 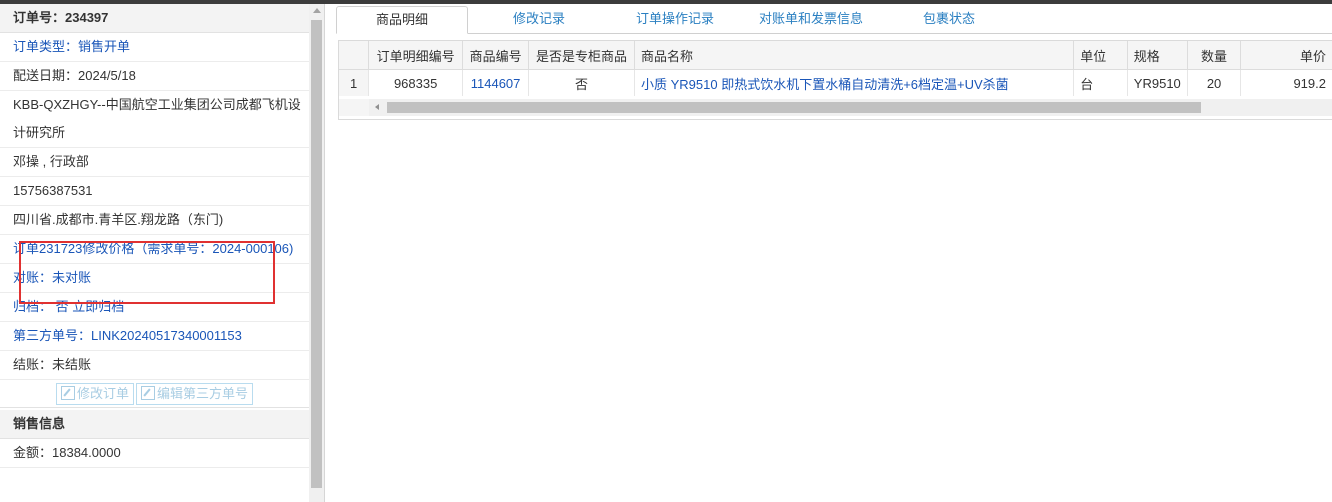 What do you see at coordinates (949, 19) in the screenshot?
I see `tab-package-status: 包裹状态` at bounding box center [949, 19].